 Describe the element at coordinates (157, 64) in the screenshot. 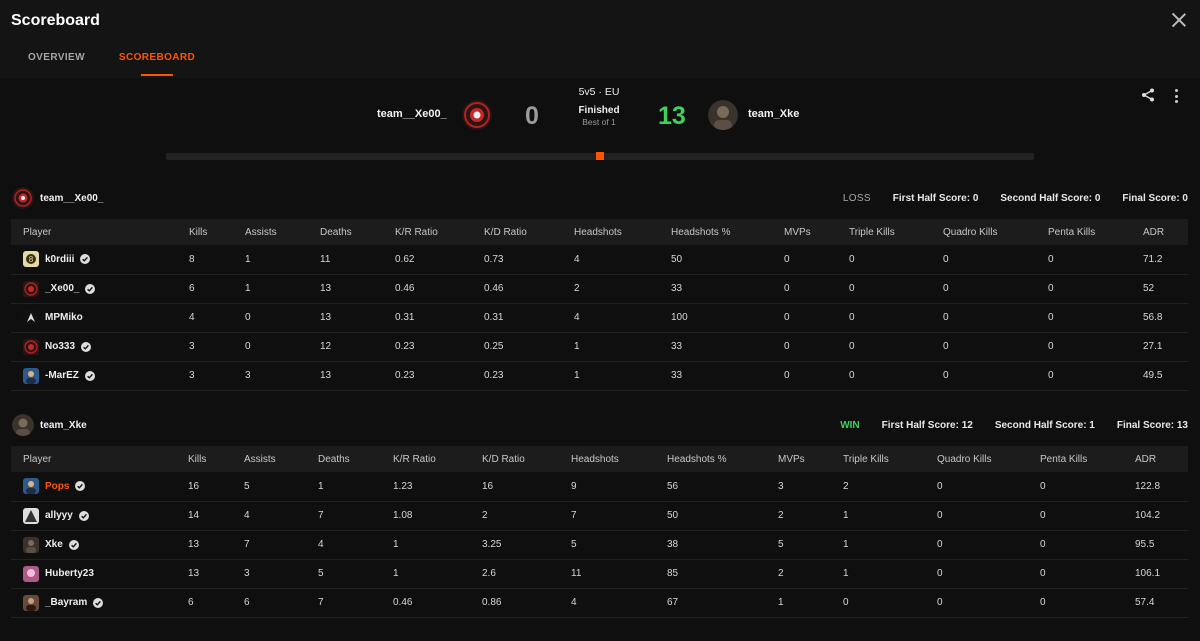

I see `tab-scoreboard: SCOREBOARD` at that location.